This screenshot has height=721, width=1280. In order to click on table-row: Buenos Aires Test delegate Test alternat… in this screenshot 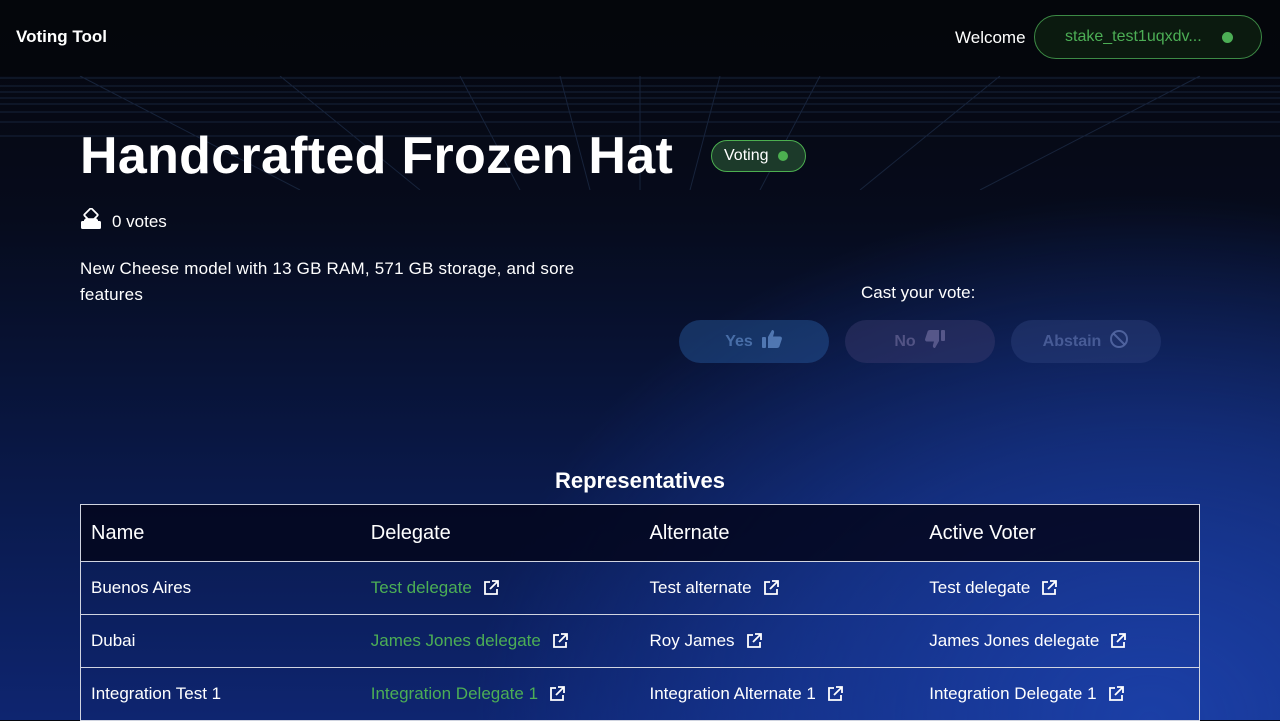, I will do `click(640, 588)`.